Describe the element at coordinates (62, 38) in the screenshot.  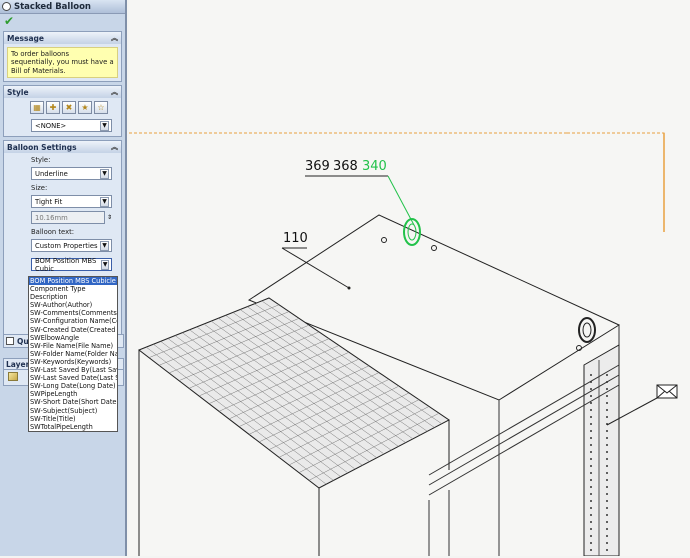
I see `message-group-header: Message ︽` at that location.